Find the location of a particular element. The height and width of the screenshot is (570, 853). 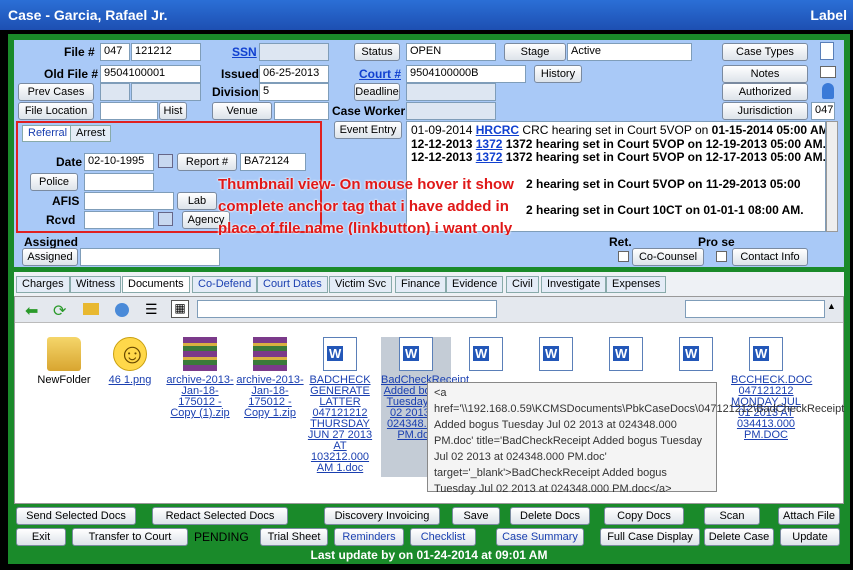

court-value: 9504100000B is located at coordinates (466, 74).